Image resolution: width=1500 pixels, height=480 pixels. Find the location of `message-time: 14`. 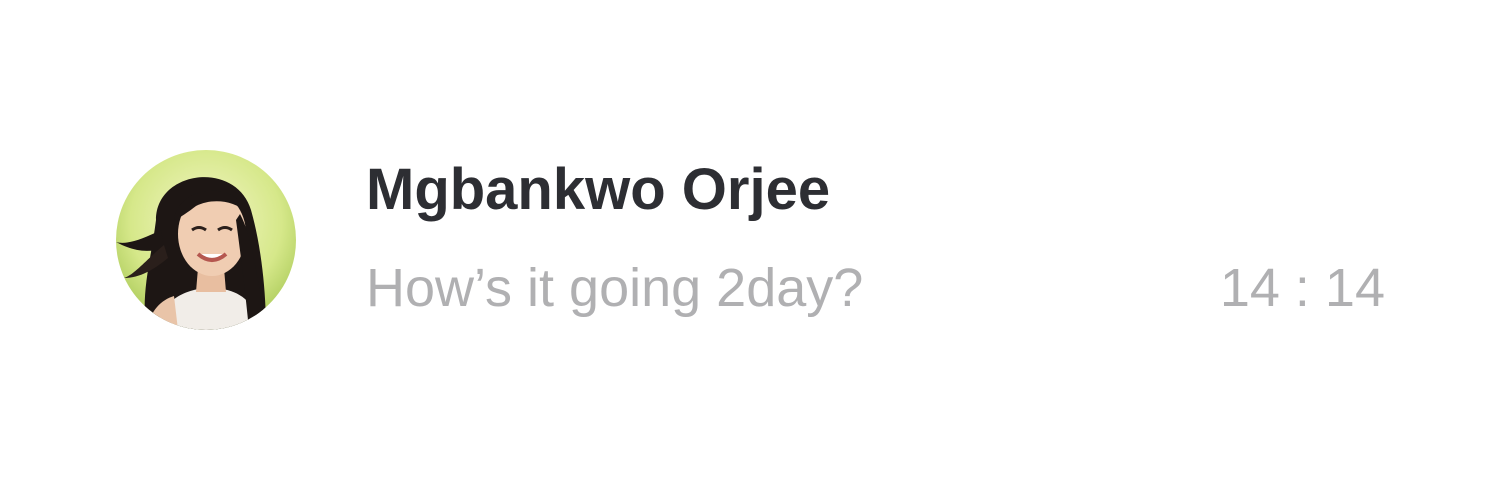

message-time: 14 is located at coordinates (1302, 288).